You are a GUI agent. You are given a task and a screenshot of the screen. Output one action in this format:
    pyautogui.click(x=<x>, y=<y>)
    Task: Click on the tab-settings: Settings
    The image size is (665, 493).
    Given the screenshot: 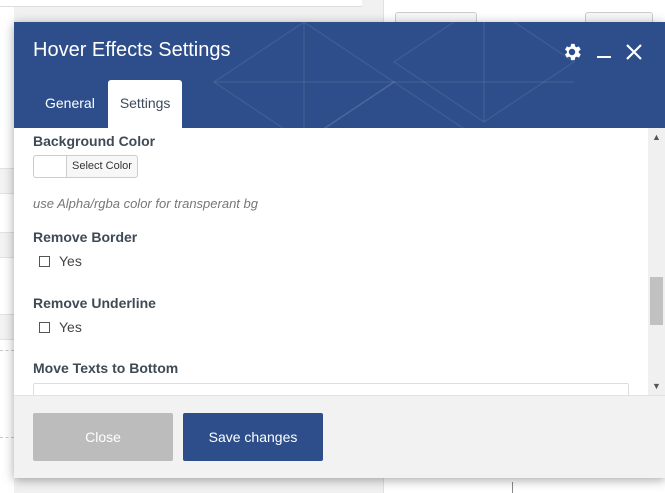 What is the action you would take?
    pyautogui.click(x=145, y=104)
    